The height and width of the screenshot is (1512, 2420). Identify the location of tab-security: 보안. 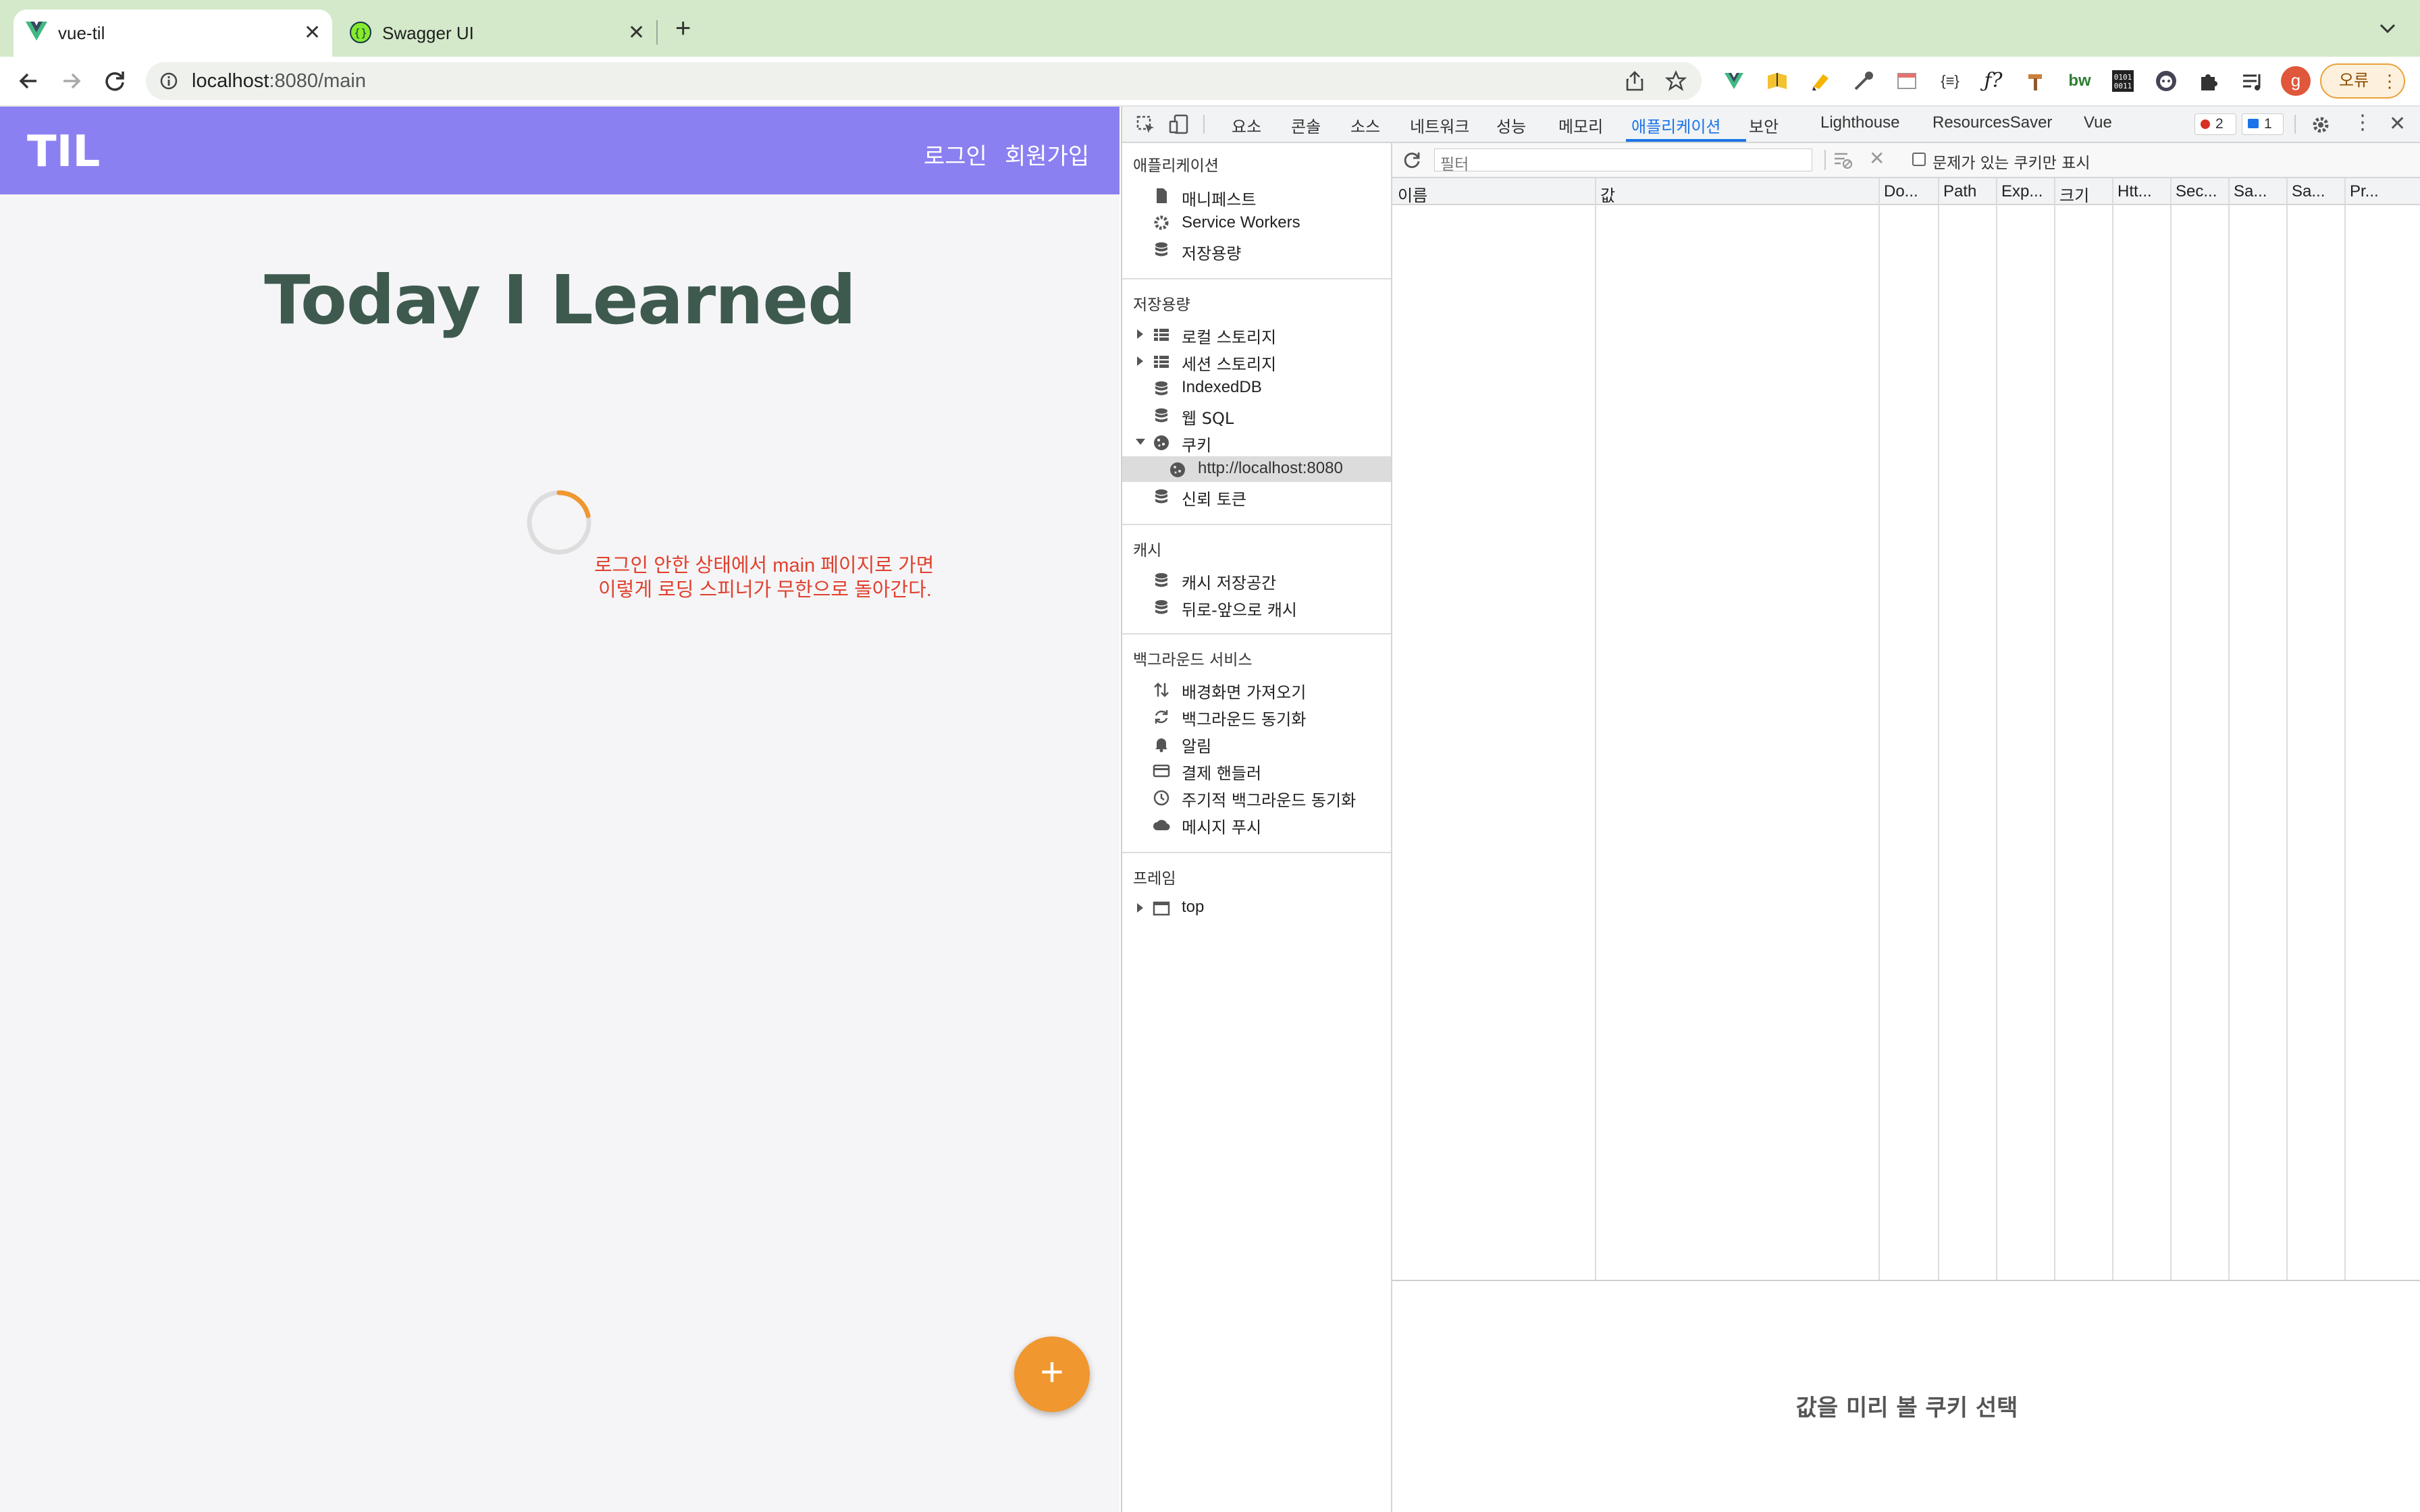
(1764, 125).